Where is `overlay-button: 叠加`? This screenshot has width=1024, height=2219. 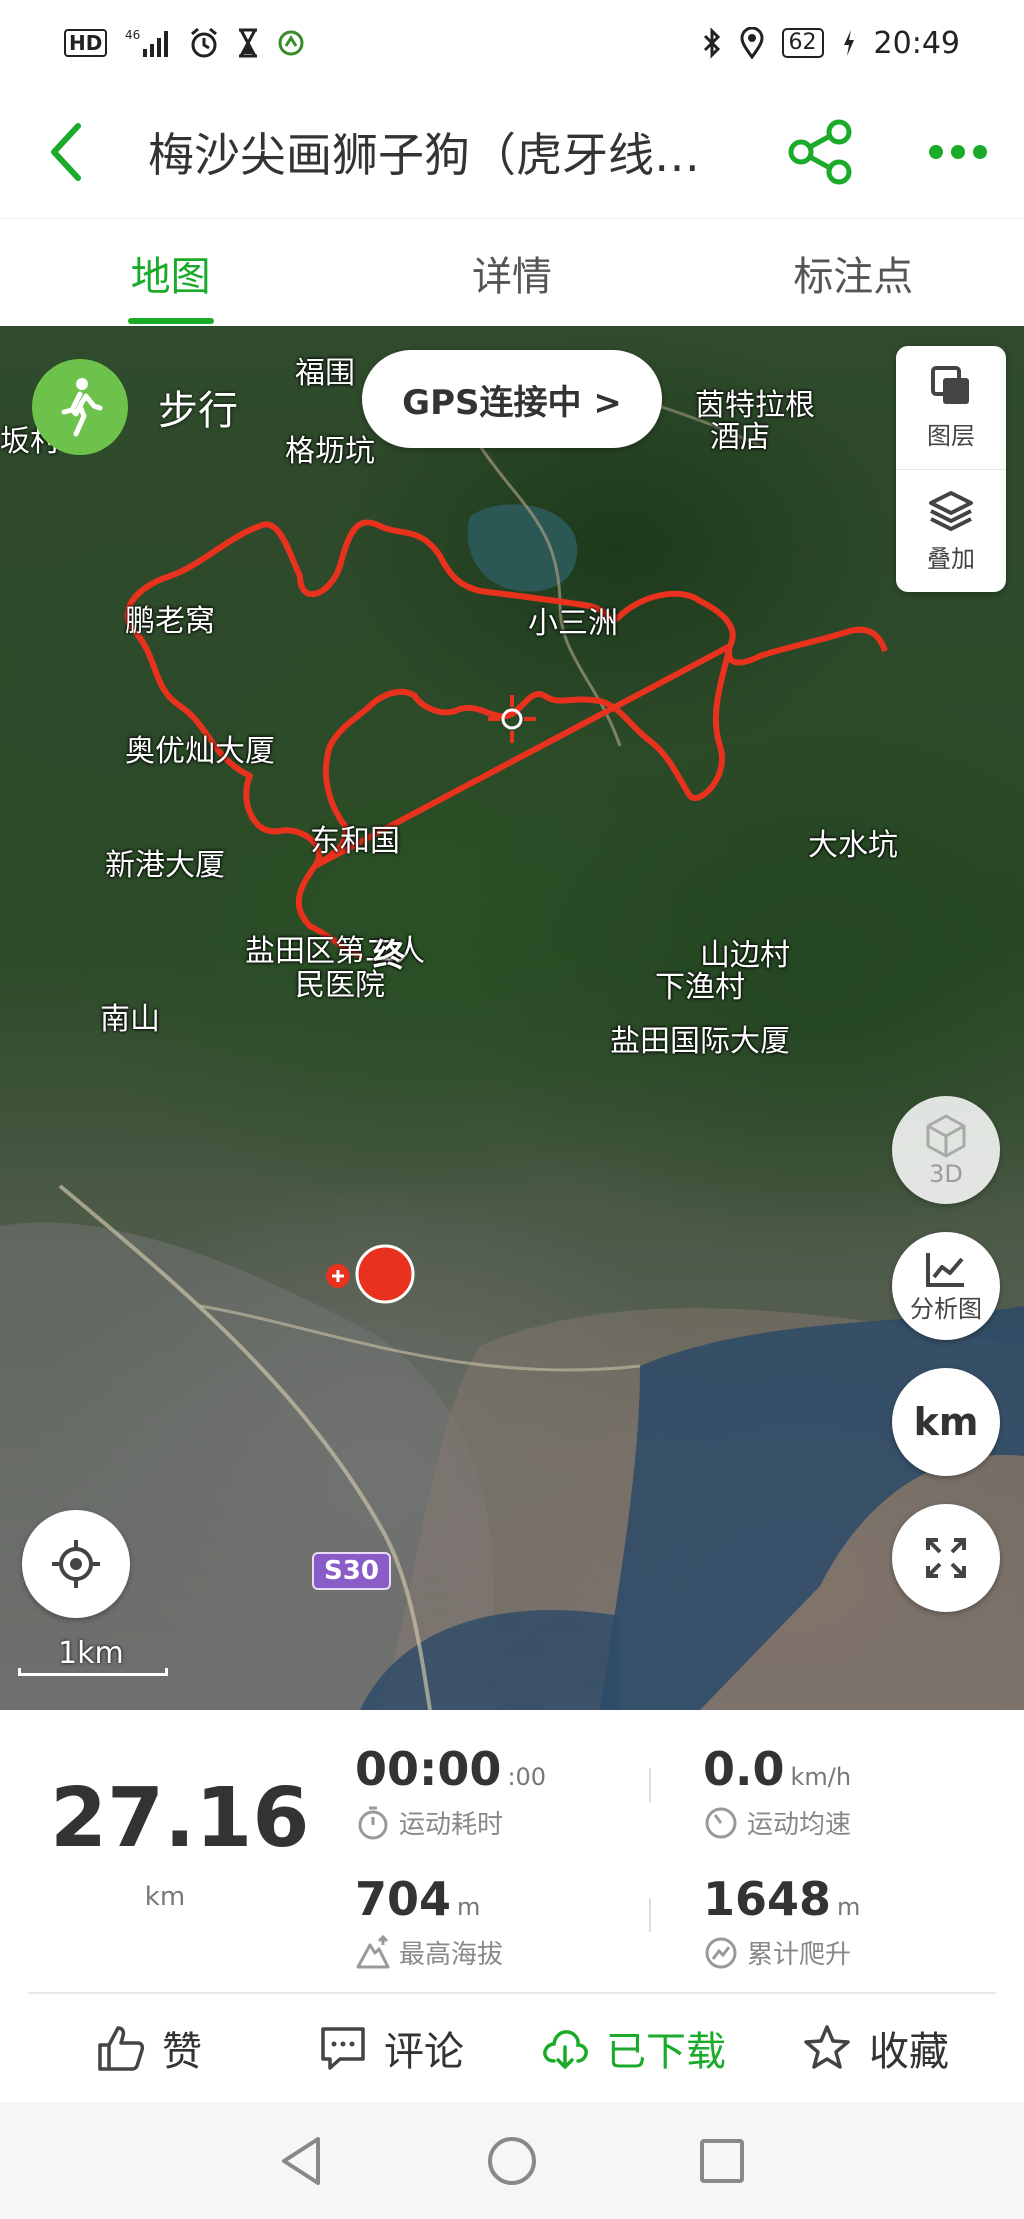
overlay-button: 叠加 is located at coordinates (951, 530).